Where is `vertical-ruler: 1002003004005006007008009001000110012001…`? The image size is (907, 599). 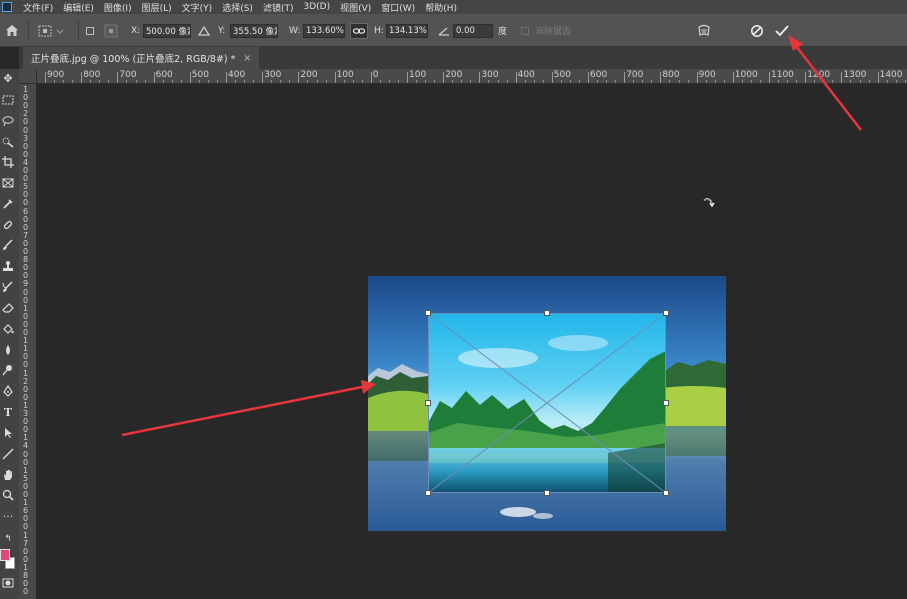
vertical-ruler: 1002003004005006007008009001000110012001… is located at coordinates (28, 341).